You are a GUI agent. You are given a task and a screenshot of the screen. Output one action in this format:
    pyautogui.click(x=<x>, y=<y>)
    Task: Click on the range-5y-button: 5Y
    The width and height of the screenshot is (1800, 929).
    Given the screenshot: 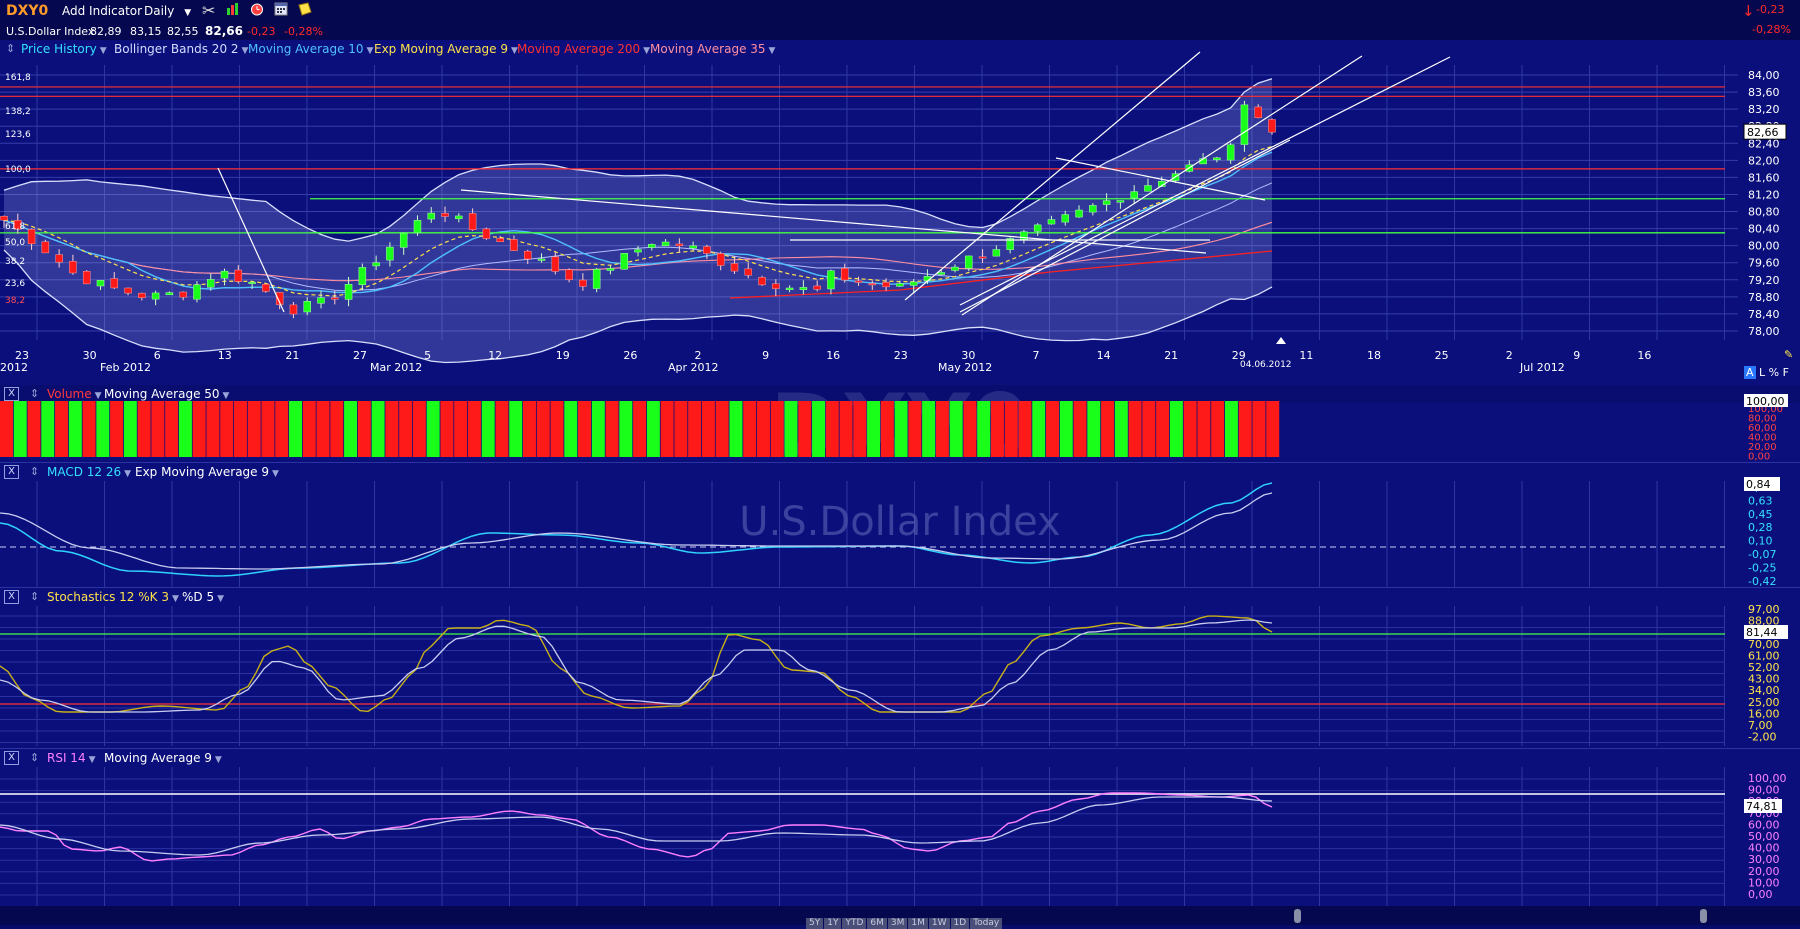 What is the action you would take?
    pyautogui.click(x=815, y=923)
    